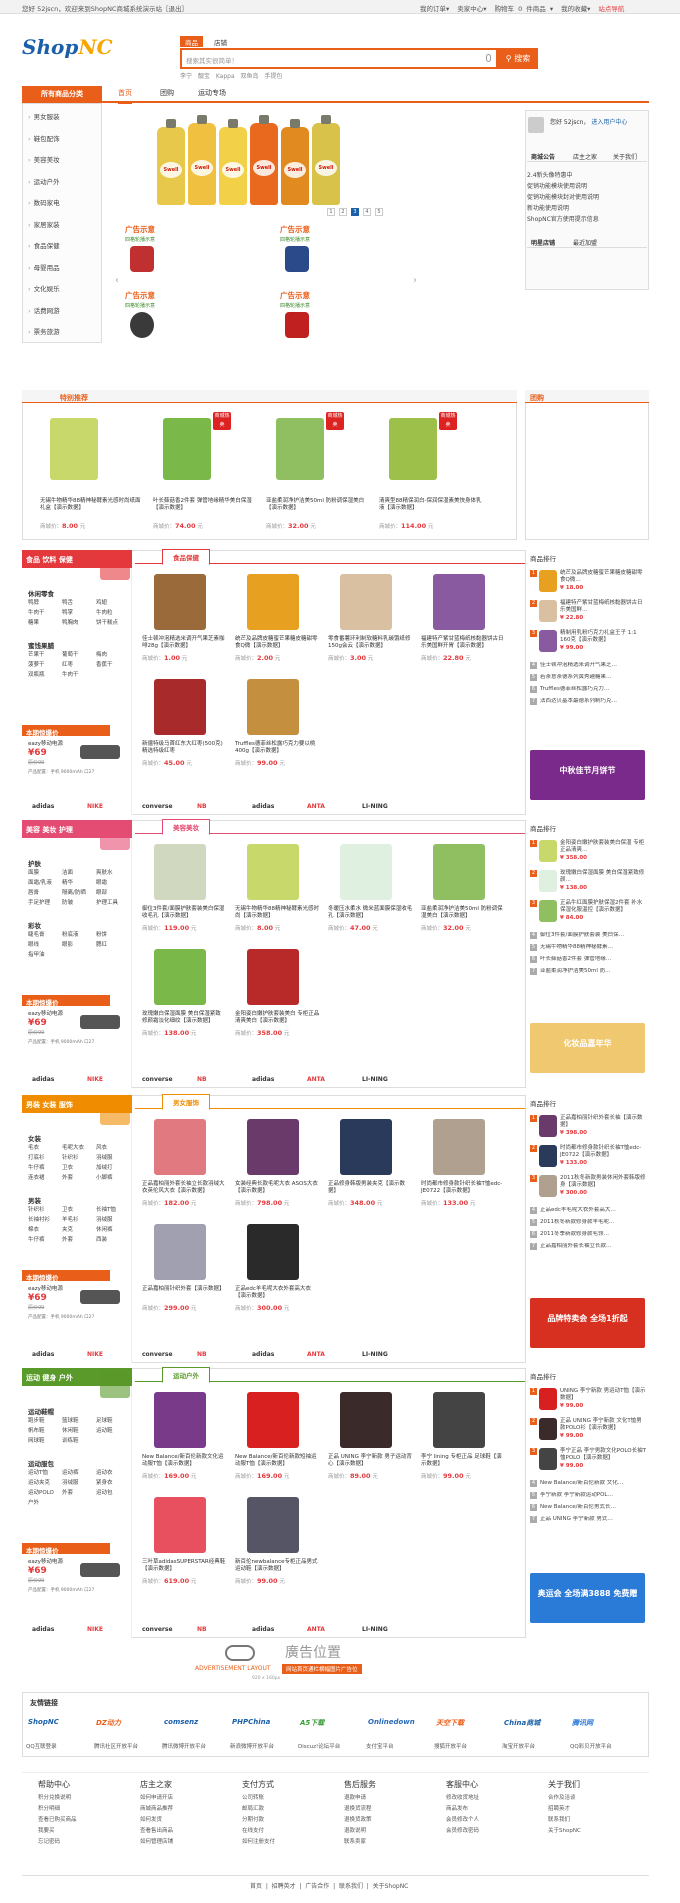 The image size is (680, 1903). What do you see at coordinates (104, 1483) in the screenshot?
I see `keyword-link: 紧身衣` at bounding box center [104, 1483].